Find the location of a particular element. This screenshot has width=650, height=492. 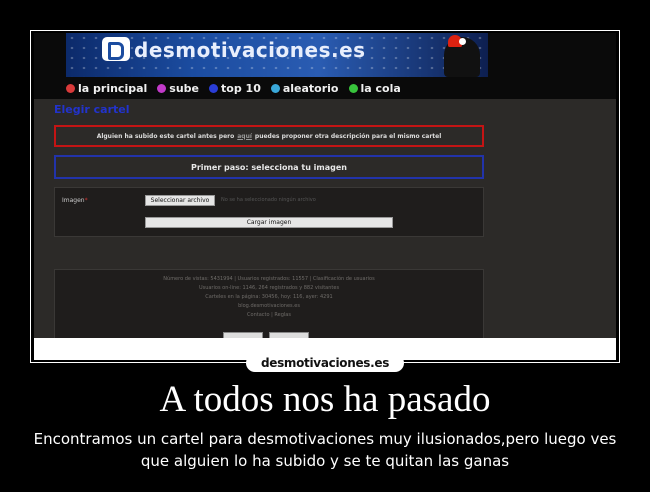

page-title: Elegir cartel is located at coordinates (92, 109).